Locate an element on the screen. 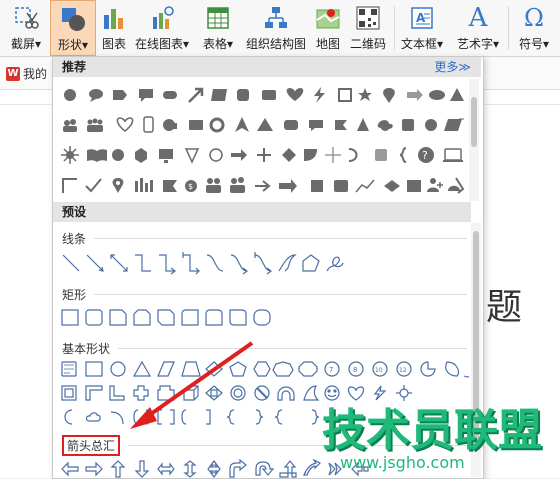 Image resolution: width=560 pixels, height=479 pixels. table-icon is located at coordinates (218, 18).